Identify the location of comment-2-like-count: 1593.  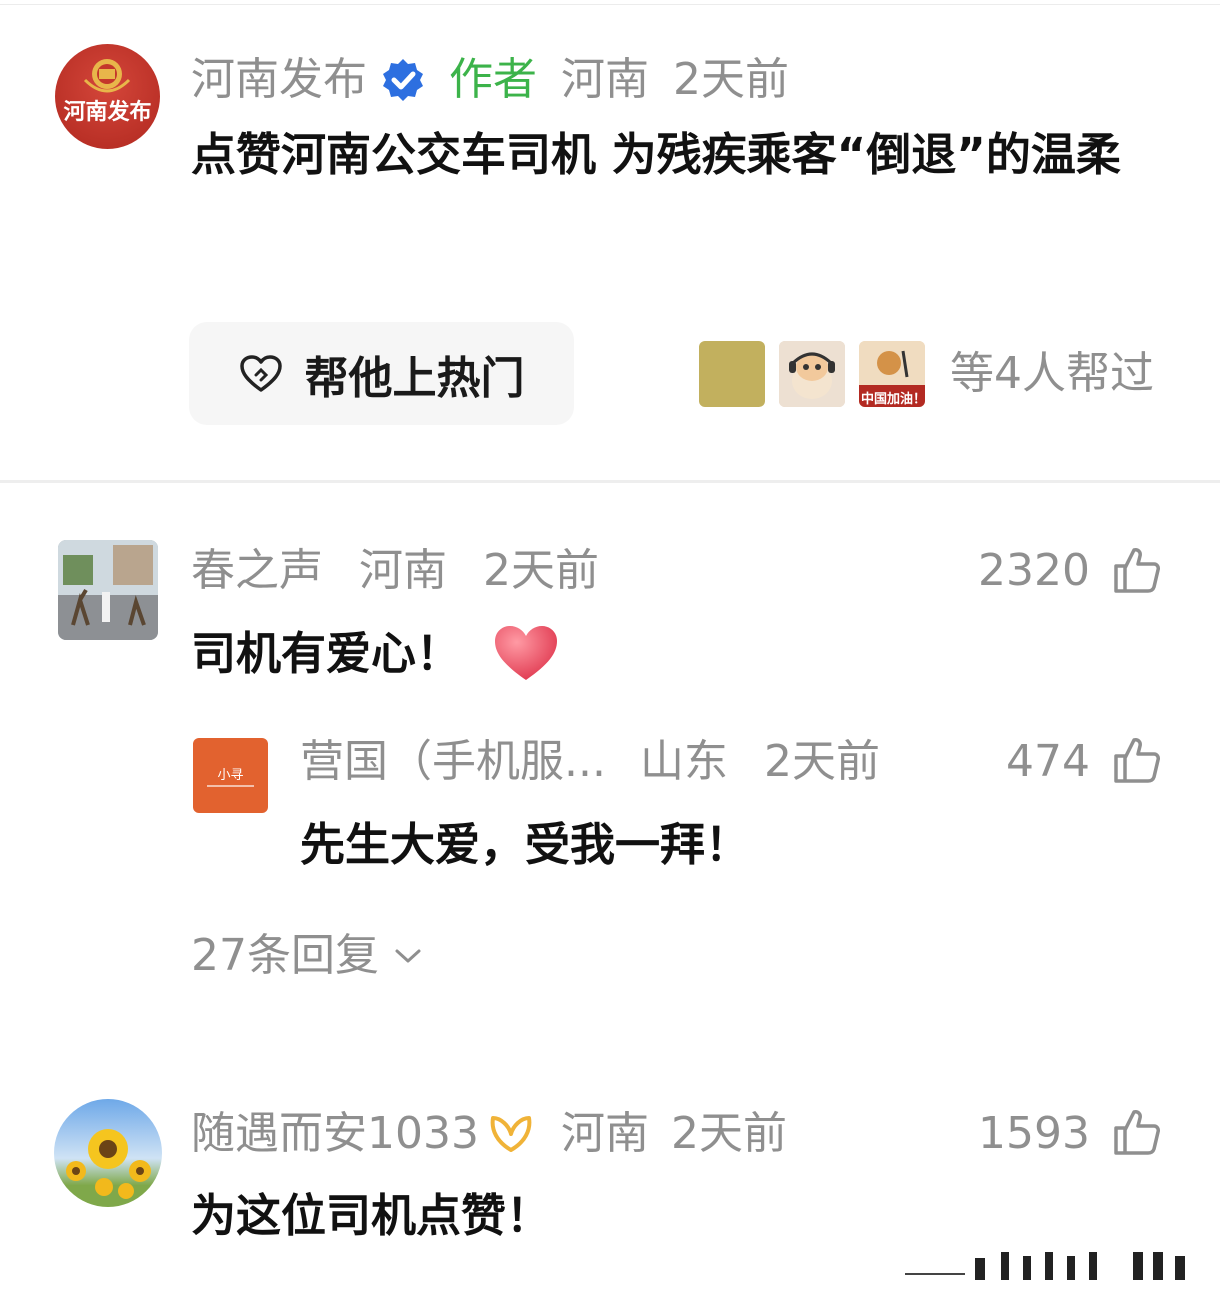
(1034, 1133).